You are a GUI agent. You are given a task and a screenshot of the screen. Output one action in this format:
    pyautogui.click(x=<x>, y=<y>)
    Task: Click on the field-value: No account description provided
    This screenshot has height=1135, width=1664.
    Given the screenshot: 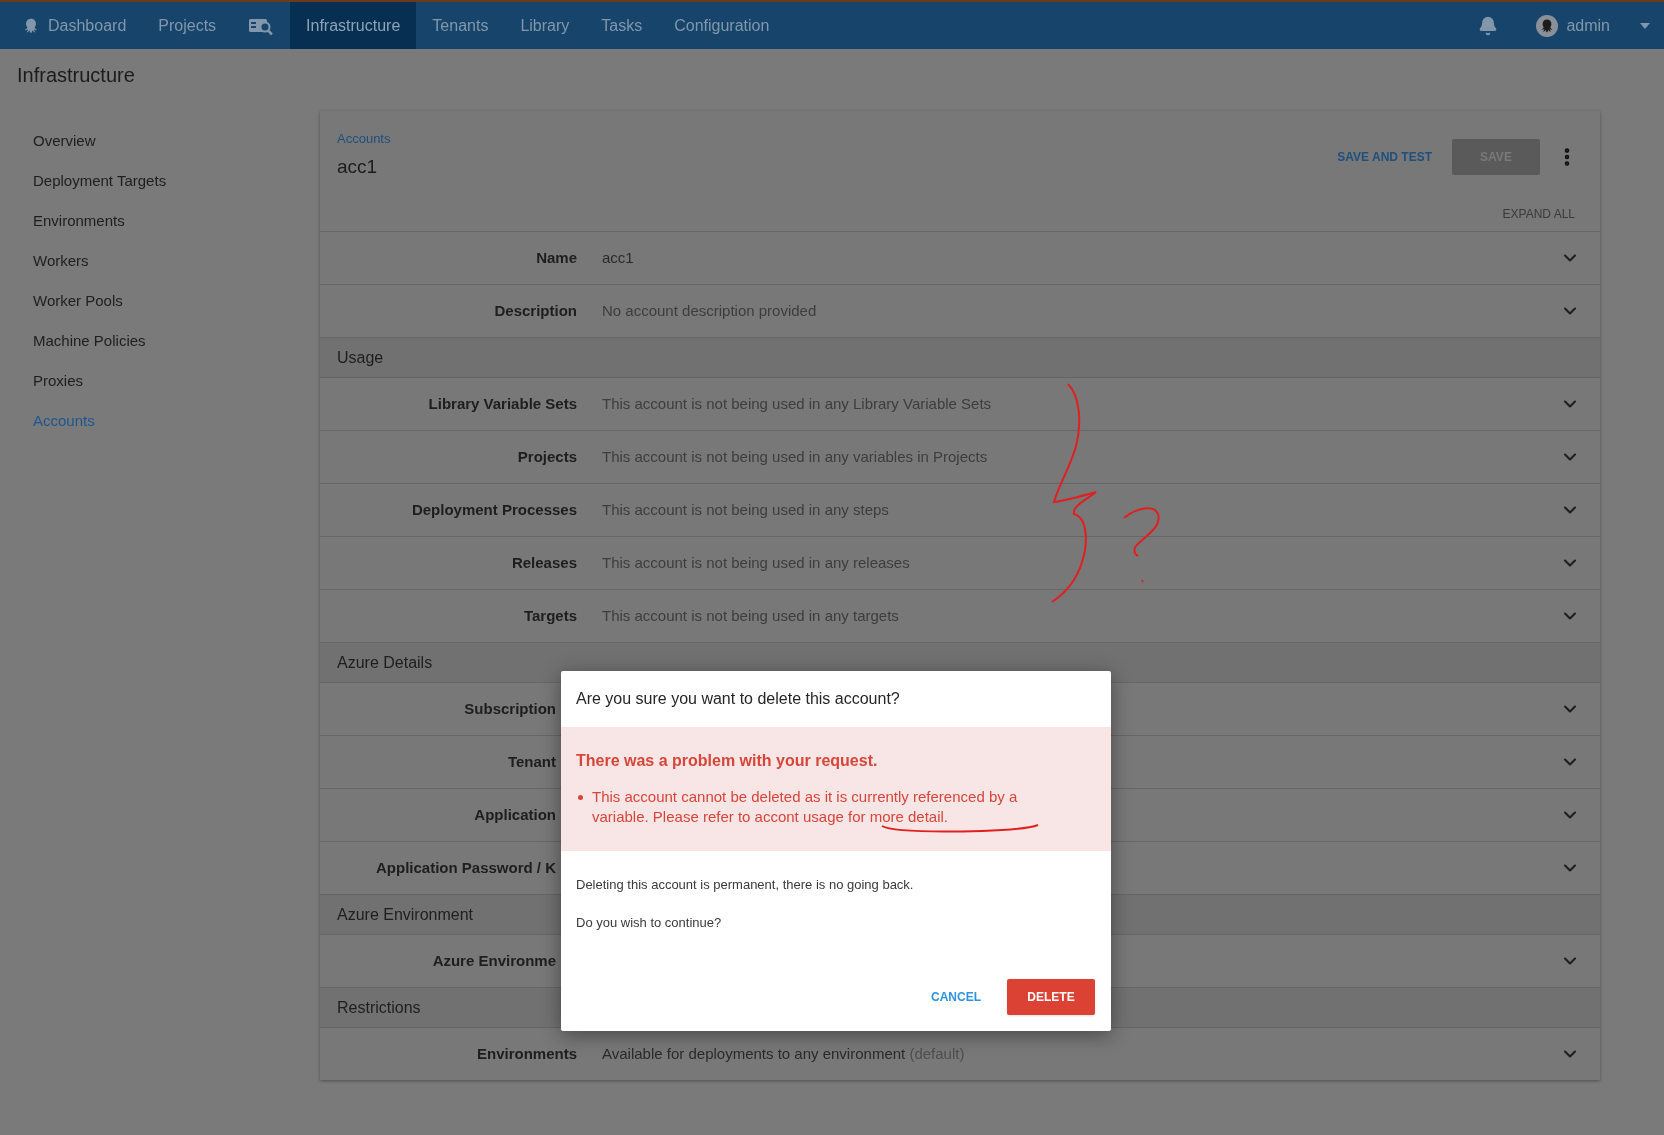 What is the action you would take?
    pyautogui.click(x=709, y=310)
    